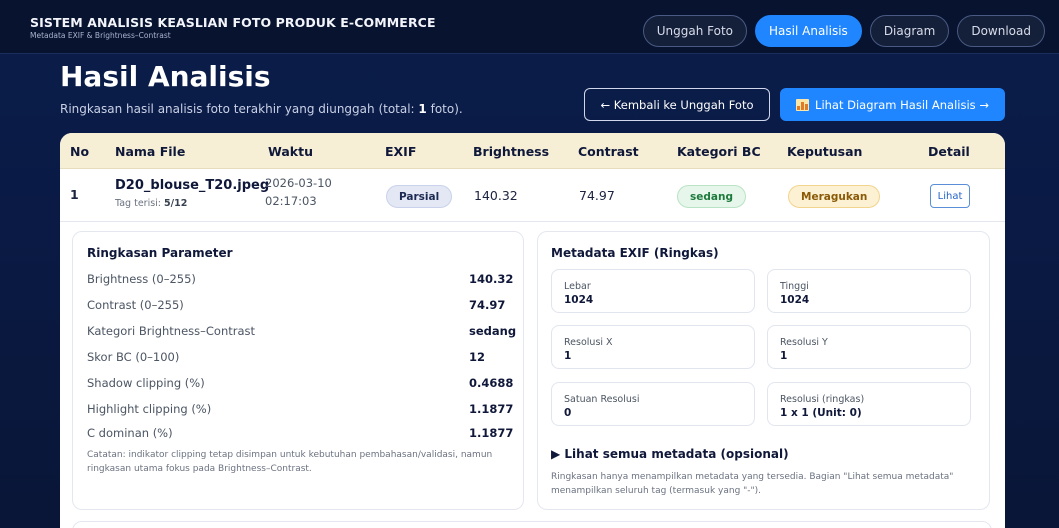 The width and height of the screenshot is (1059, 528). What do you see at coordinates (577, 286) in the screenshot?
I see `exif-label-lebar: Lebar` at bounding box center [577, 286].